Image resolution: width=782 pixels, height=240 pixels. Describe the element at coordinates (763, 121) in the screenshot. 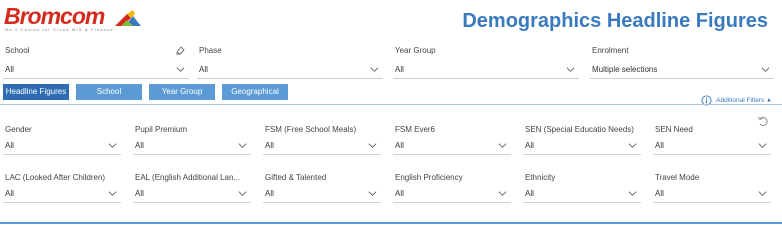

I see `reset-icon` at that location.